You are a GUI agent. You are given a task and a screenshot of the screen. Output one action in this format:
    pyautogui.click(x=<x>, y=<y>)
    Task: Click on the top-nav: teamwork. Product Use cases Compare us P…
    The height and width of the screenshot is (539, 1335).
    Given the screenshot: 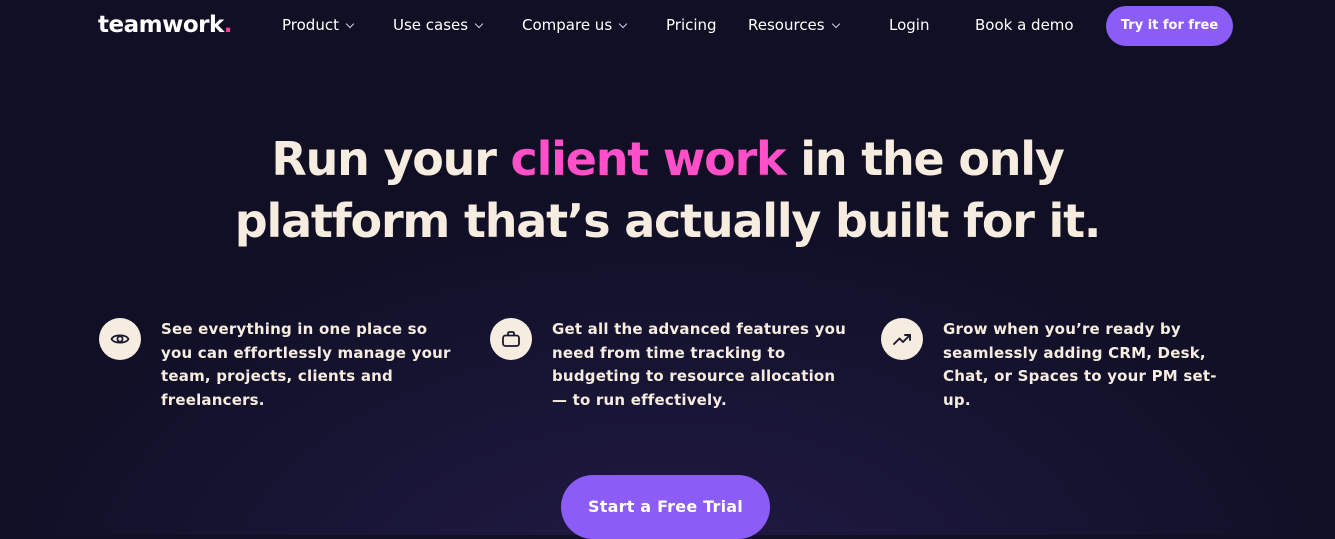 What is the action you would take?
    pyautogui.click(x=667, y=25)
    